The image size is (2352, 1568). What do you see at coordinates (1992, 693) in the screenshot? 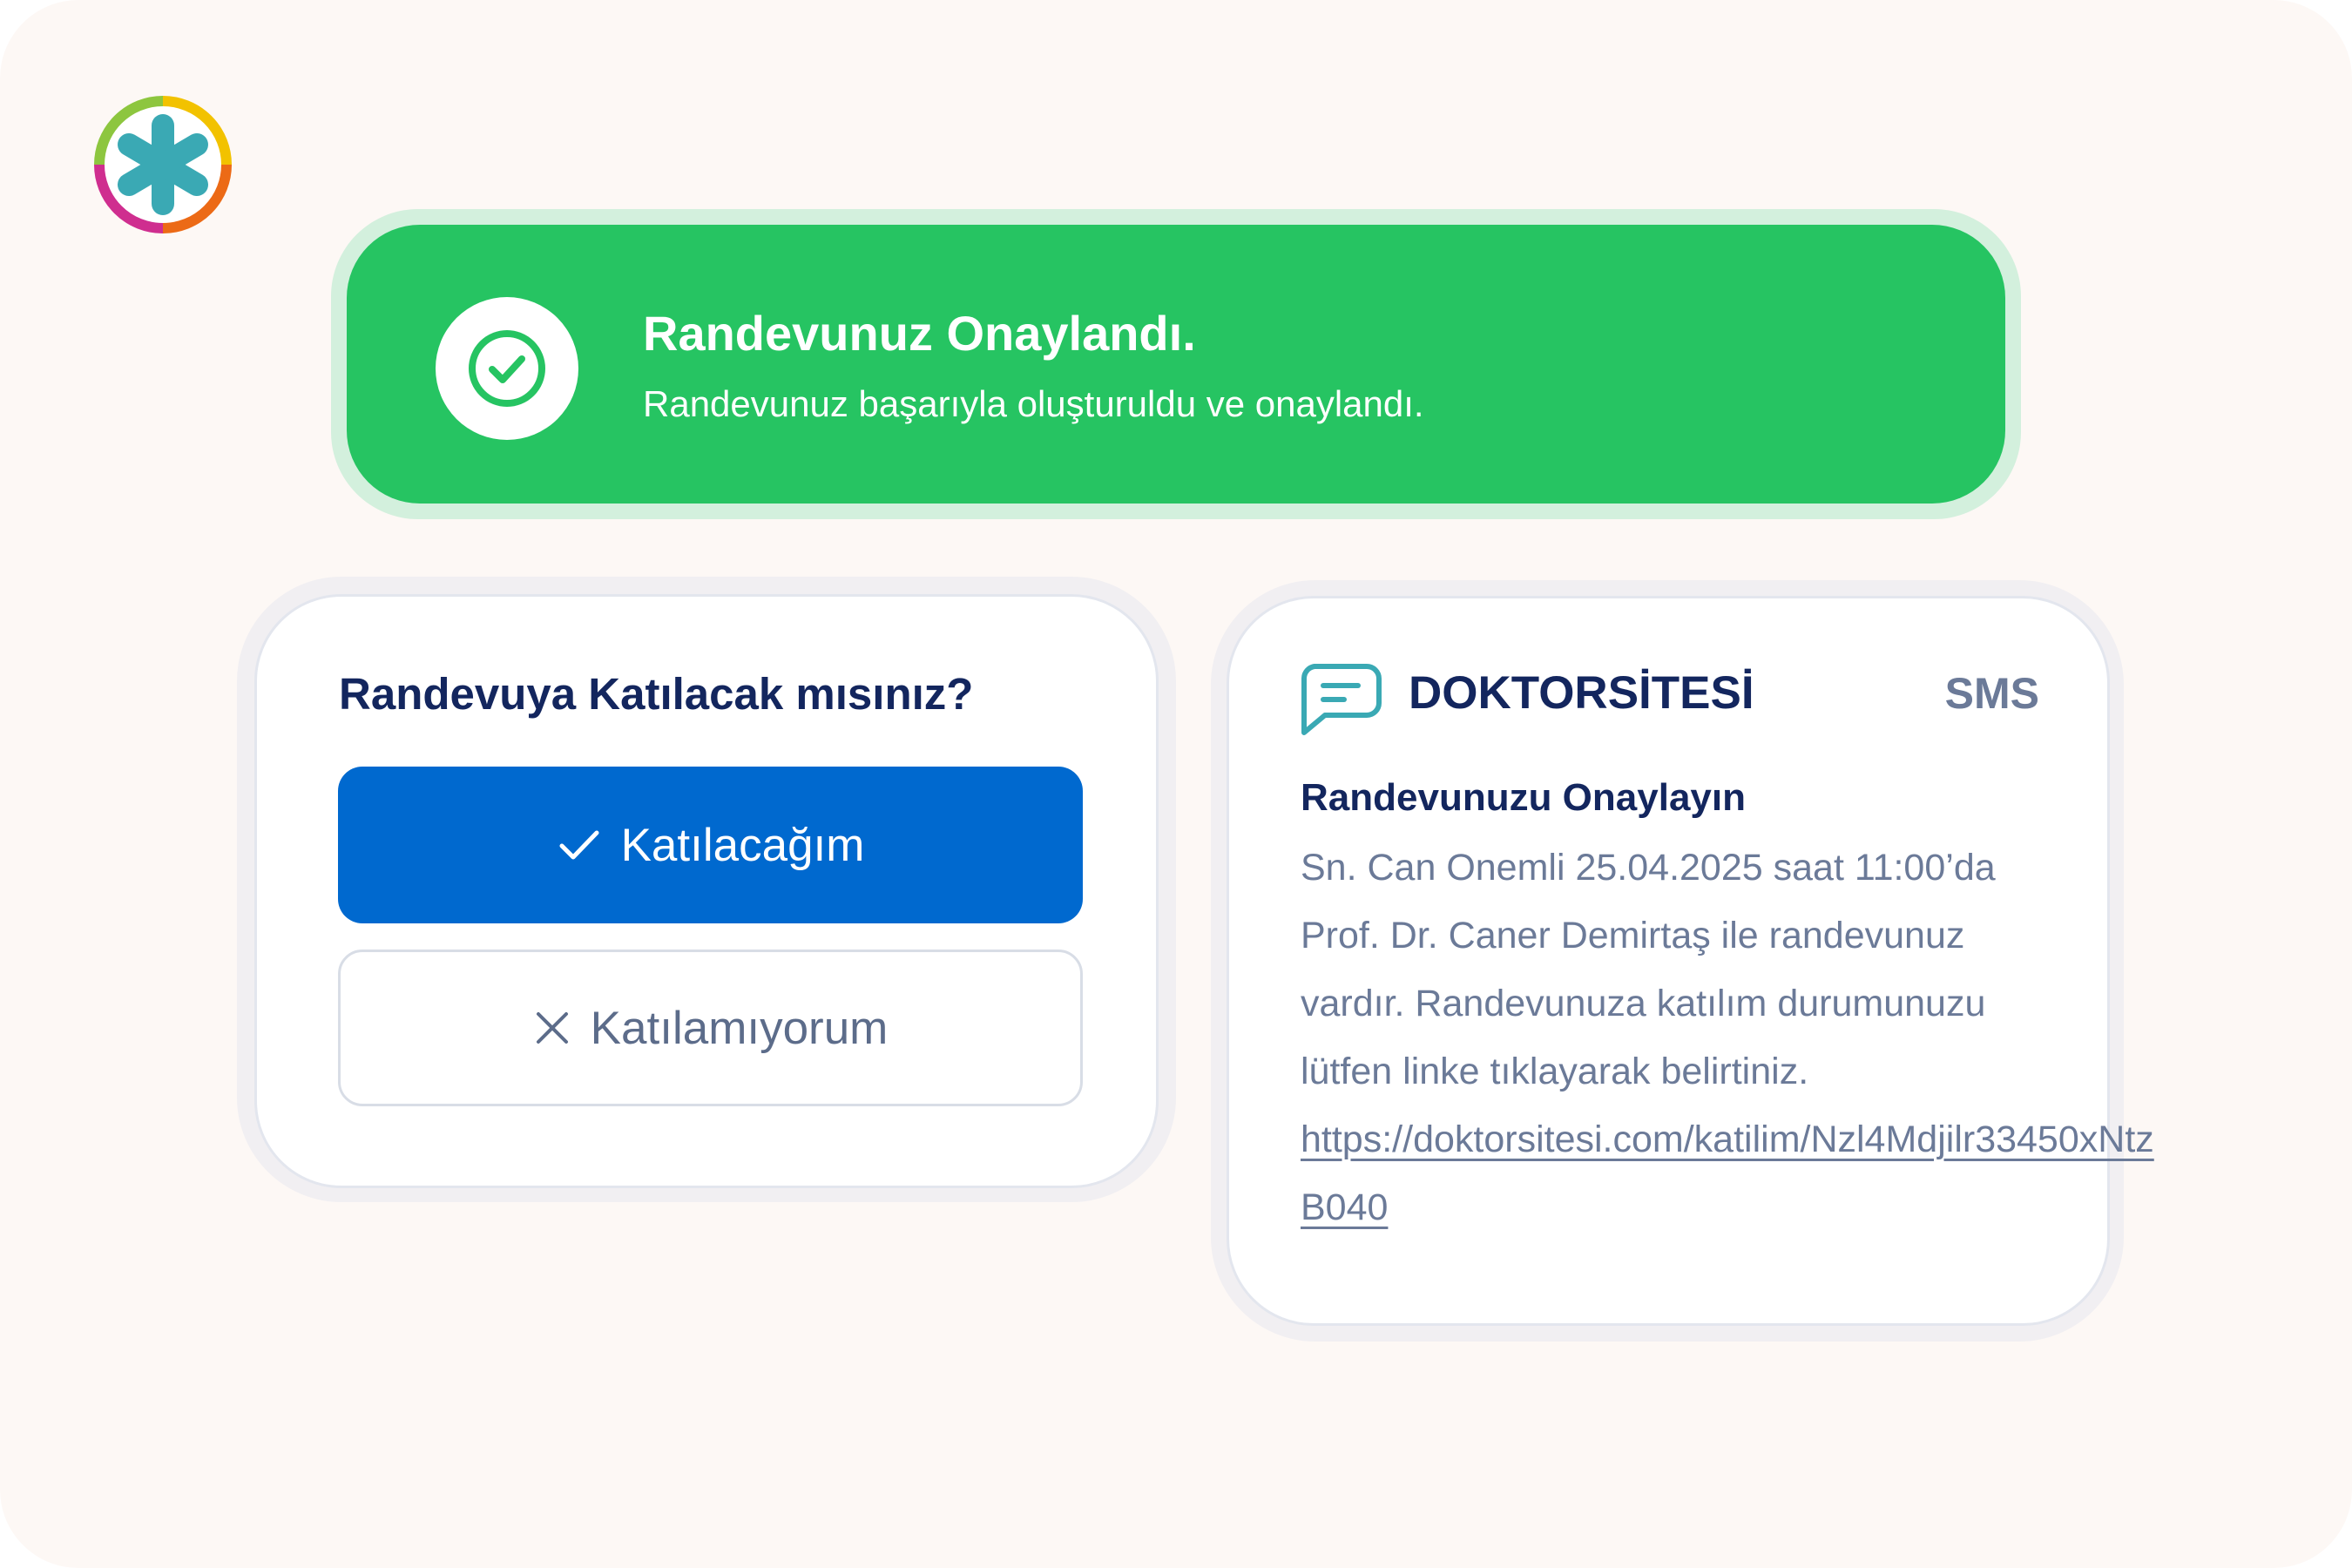
I see `sms-tag: SMS` at bounding box center [1992, 693].